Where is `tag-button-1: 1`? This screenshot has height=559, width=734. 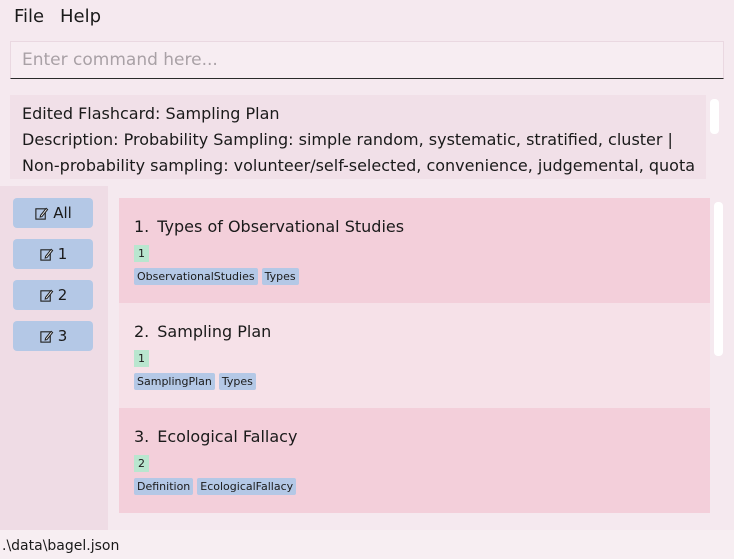 tag-button-1: 1 is located at coordinates (53, 254).